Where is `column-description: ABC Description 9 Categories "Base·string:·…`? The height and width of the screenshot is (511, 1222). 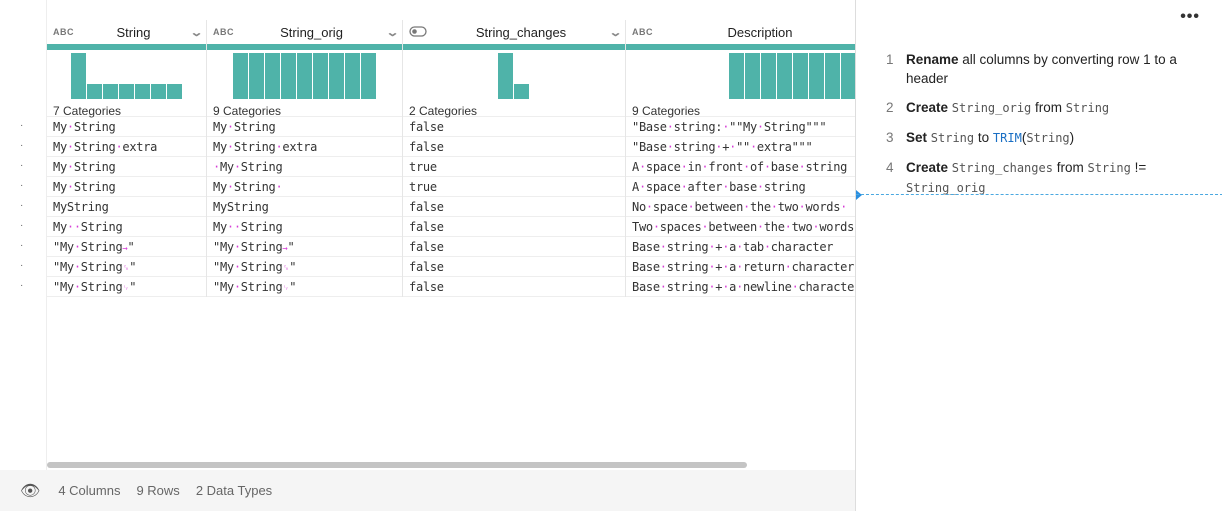
column-description: ABC Description 9 Categories "Base·string:·… is located at coordinates (740, 158).